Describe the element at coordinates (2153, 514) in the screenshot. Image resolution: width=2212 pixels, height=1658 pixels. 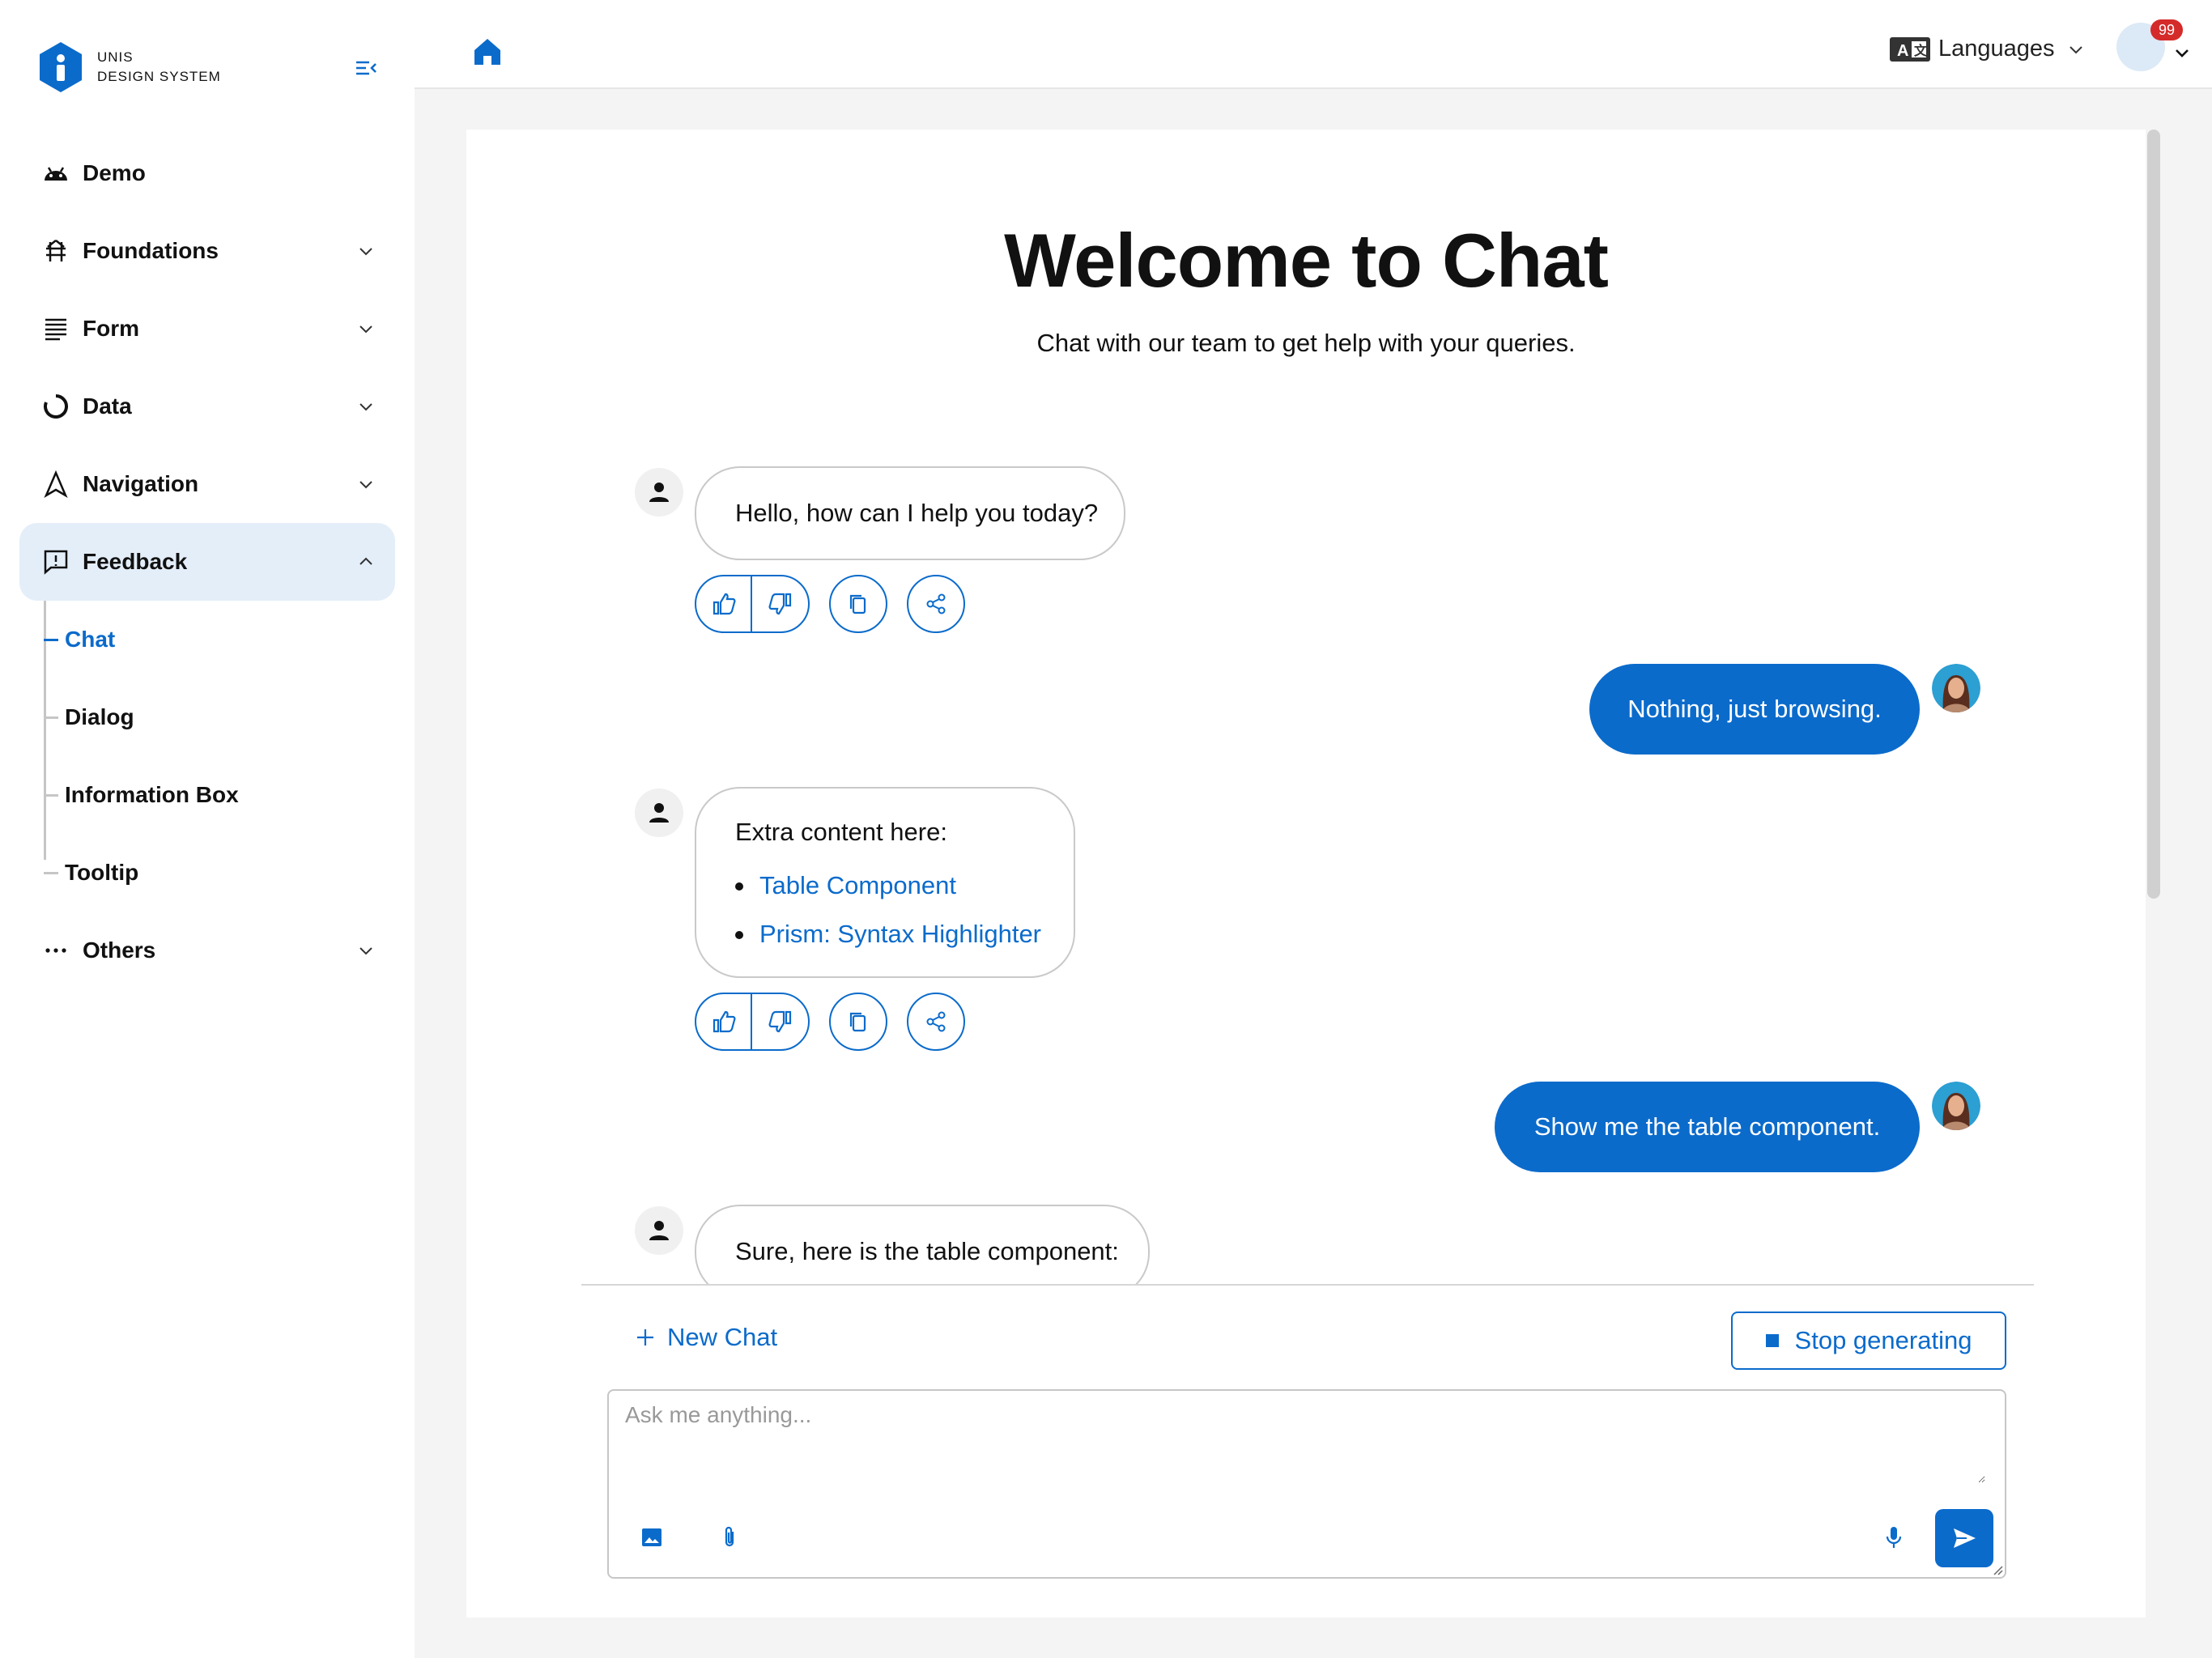
I see `scrollbar` at that location.